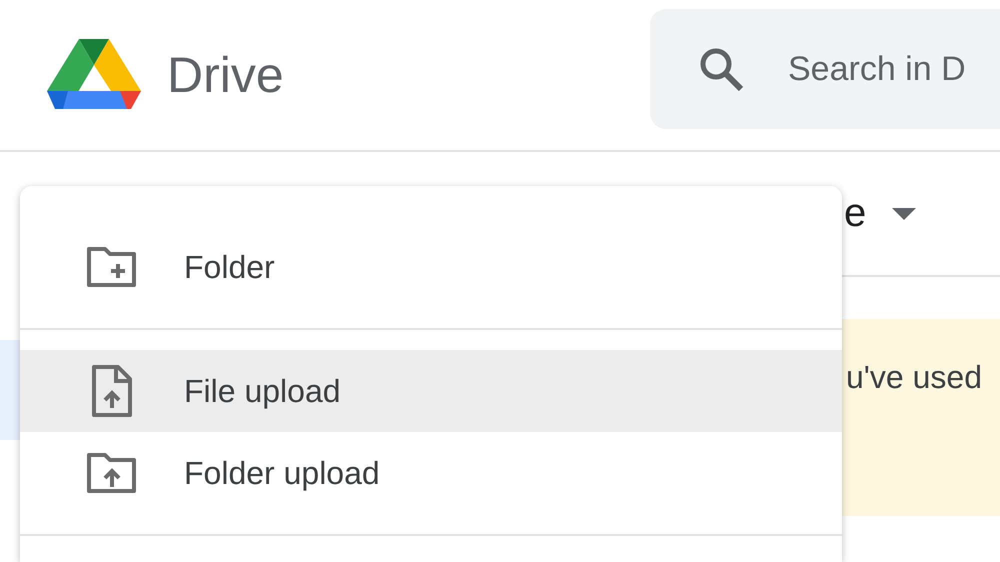 The image size is (1000, 562). What do you see at coordinates (112, 267) in the screenshot?
I see `new-folder-icon` at bounding box center [112, 267].